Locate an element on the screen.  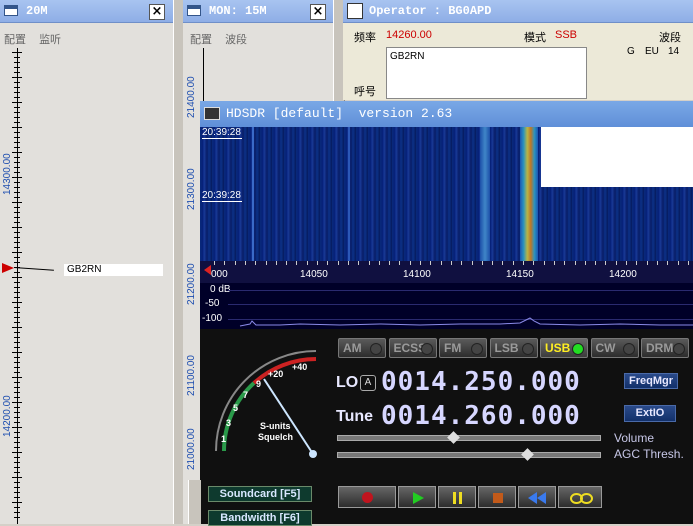
mode-button-cw: CW is located at coordinates (614, 348).